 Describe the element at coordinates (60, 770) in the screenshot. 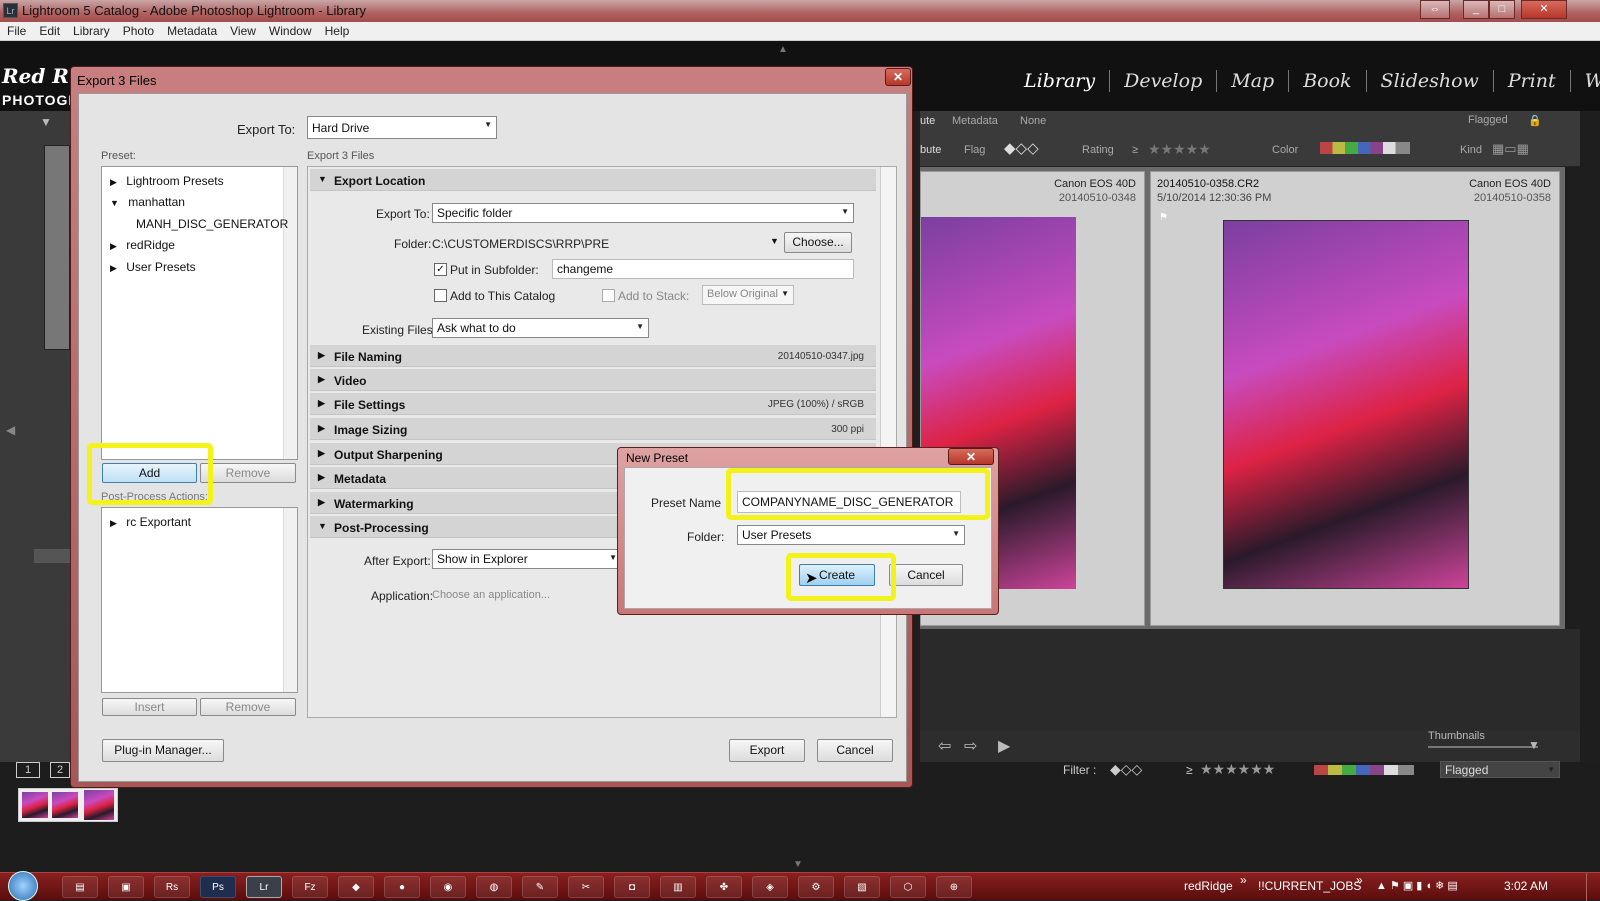

I see `secondary-window-2: 2` at that location.